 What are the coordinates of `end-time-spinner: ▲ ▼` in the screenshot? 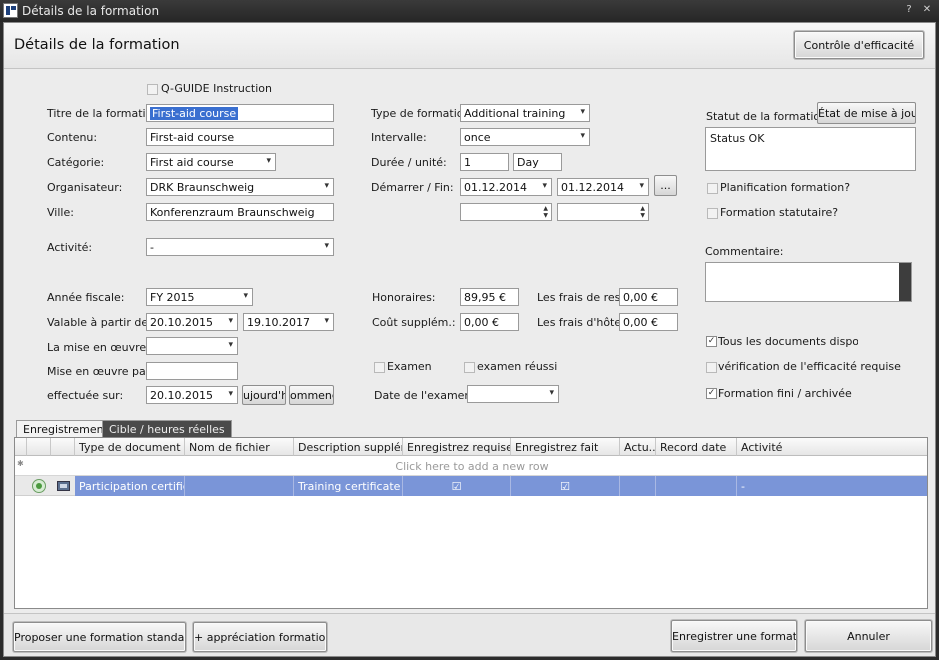 It's located at (603, 212).